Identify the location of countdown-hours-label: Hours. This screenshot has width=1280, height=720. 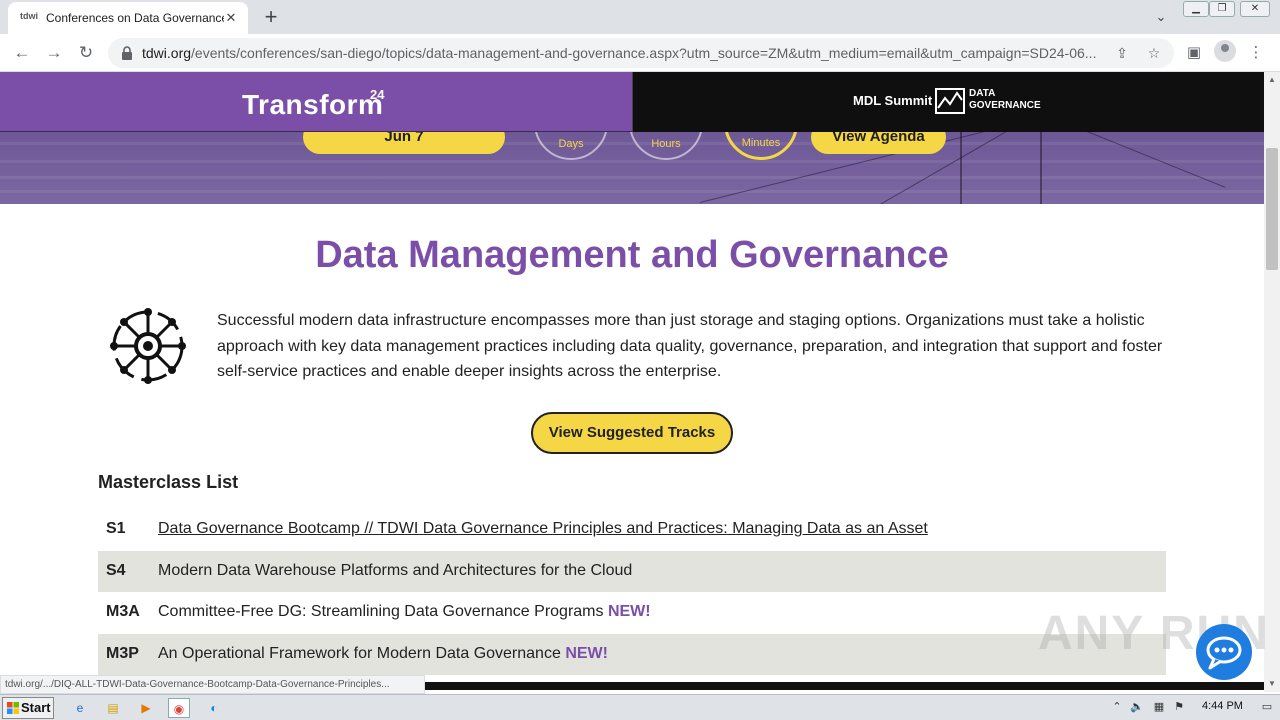
(666, 144).